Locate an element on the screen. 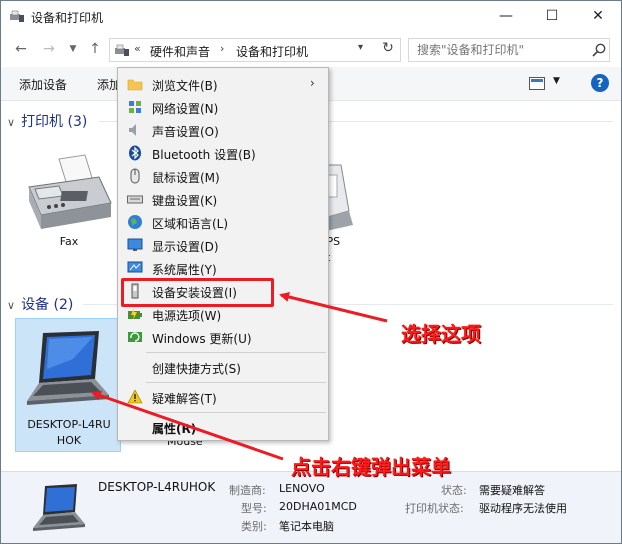 This screenshot has height=544, width=622. annotation-right-click: 点击右键弹出菜单 is located at coordinates (371, 467).